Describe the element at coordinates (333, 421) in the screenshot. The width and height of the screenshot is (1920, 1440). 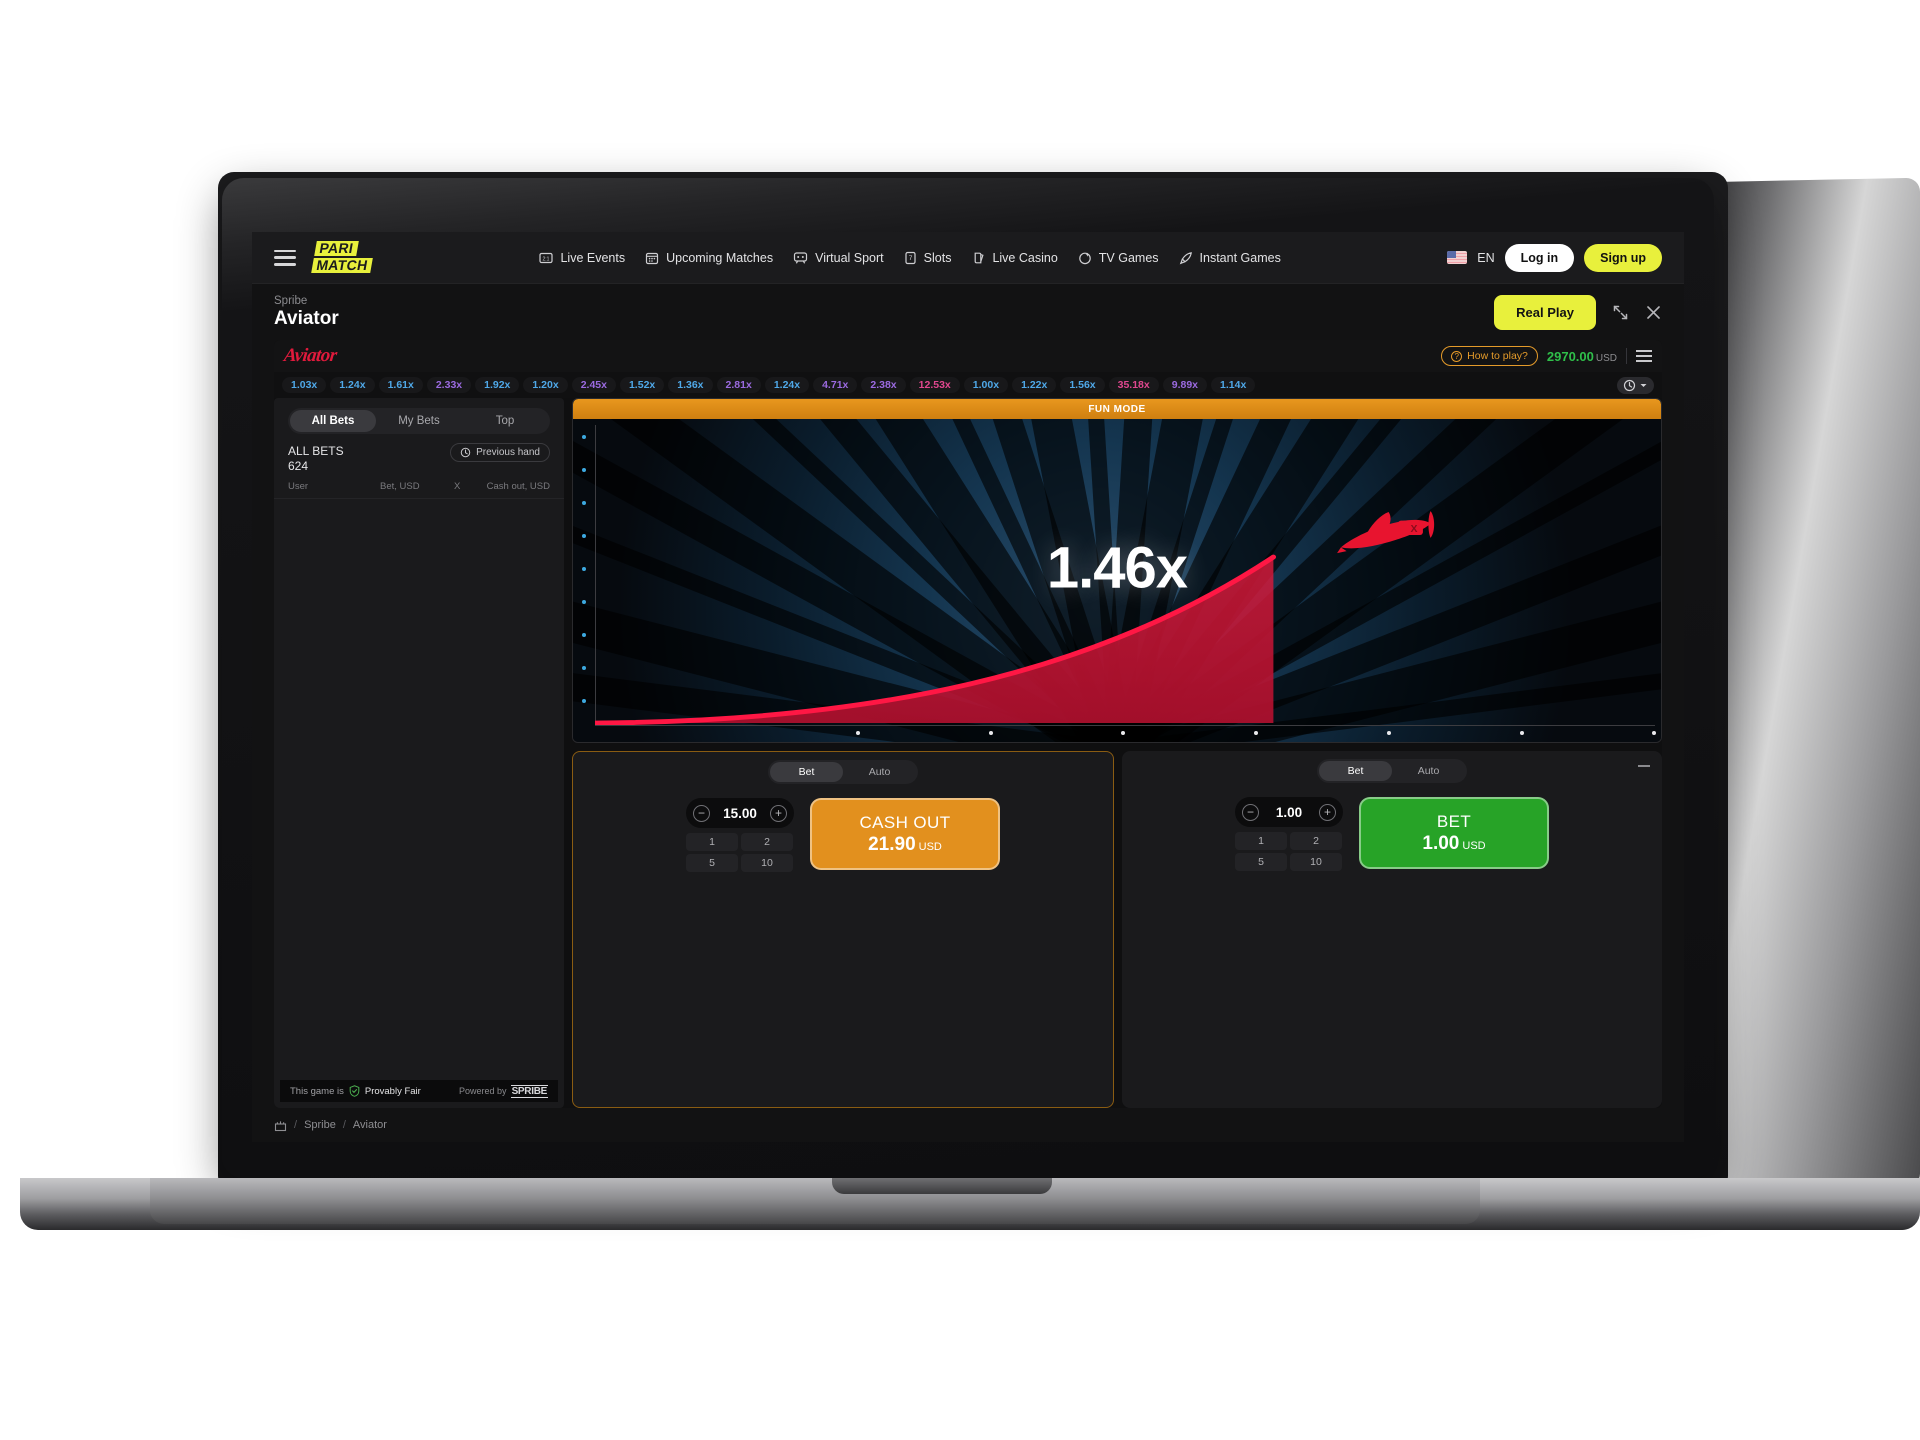
I see `tab-all-bets: All Bets` at that location.